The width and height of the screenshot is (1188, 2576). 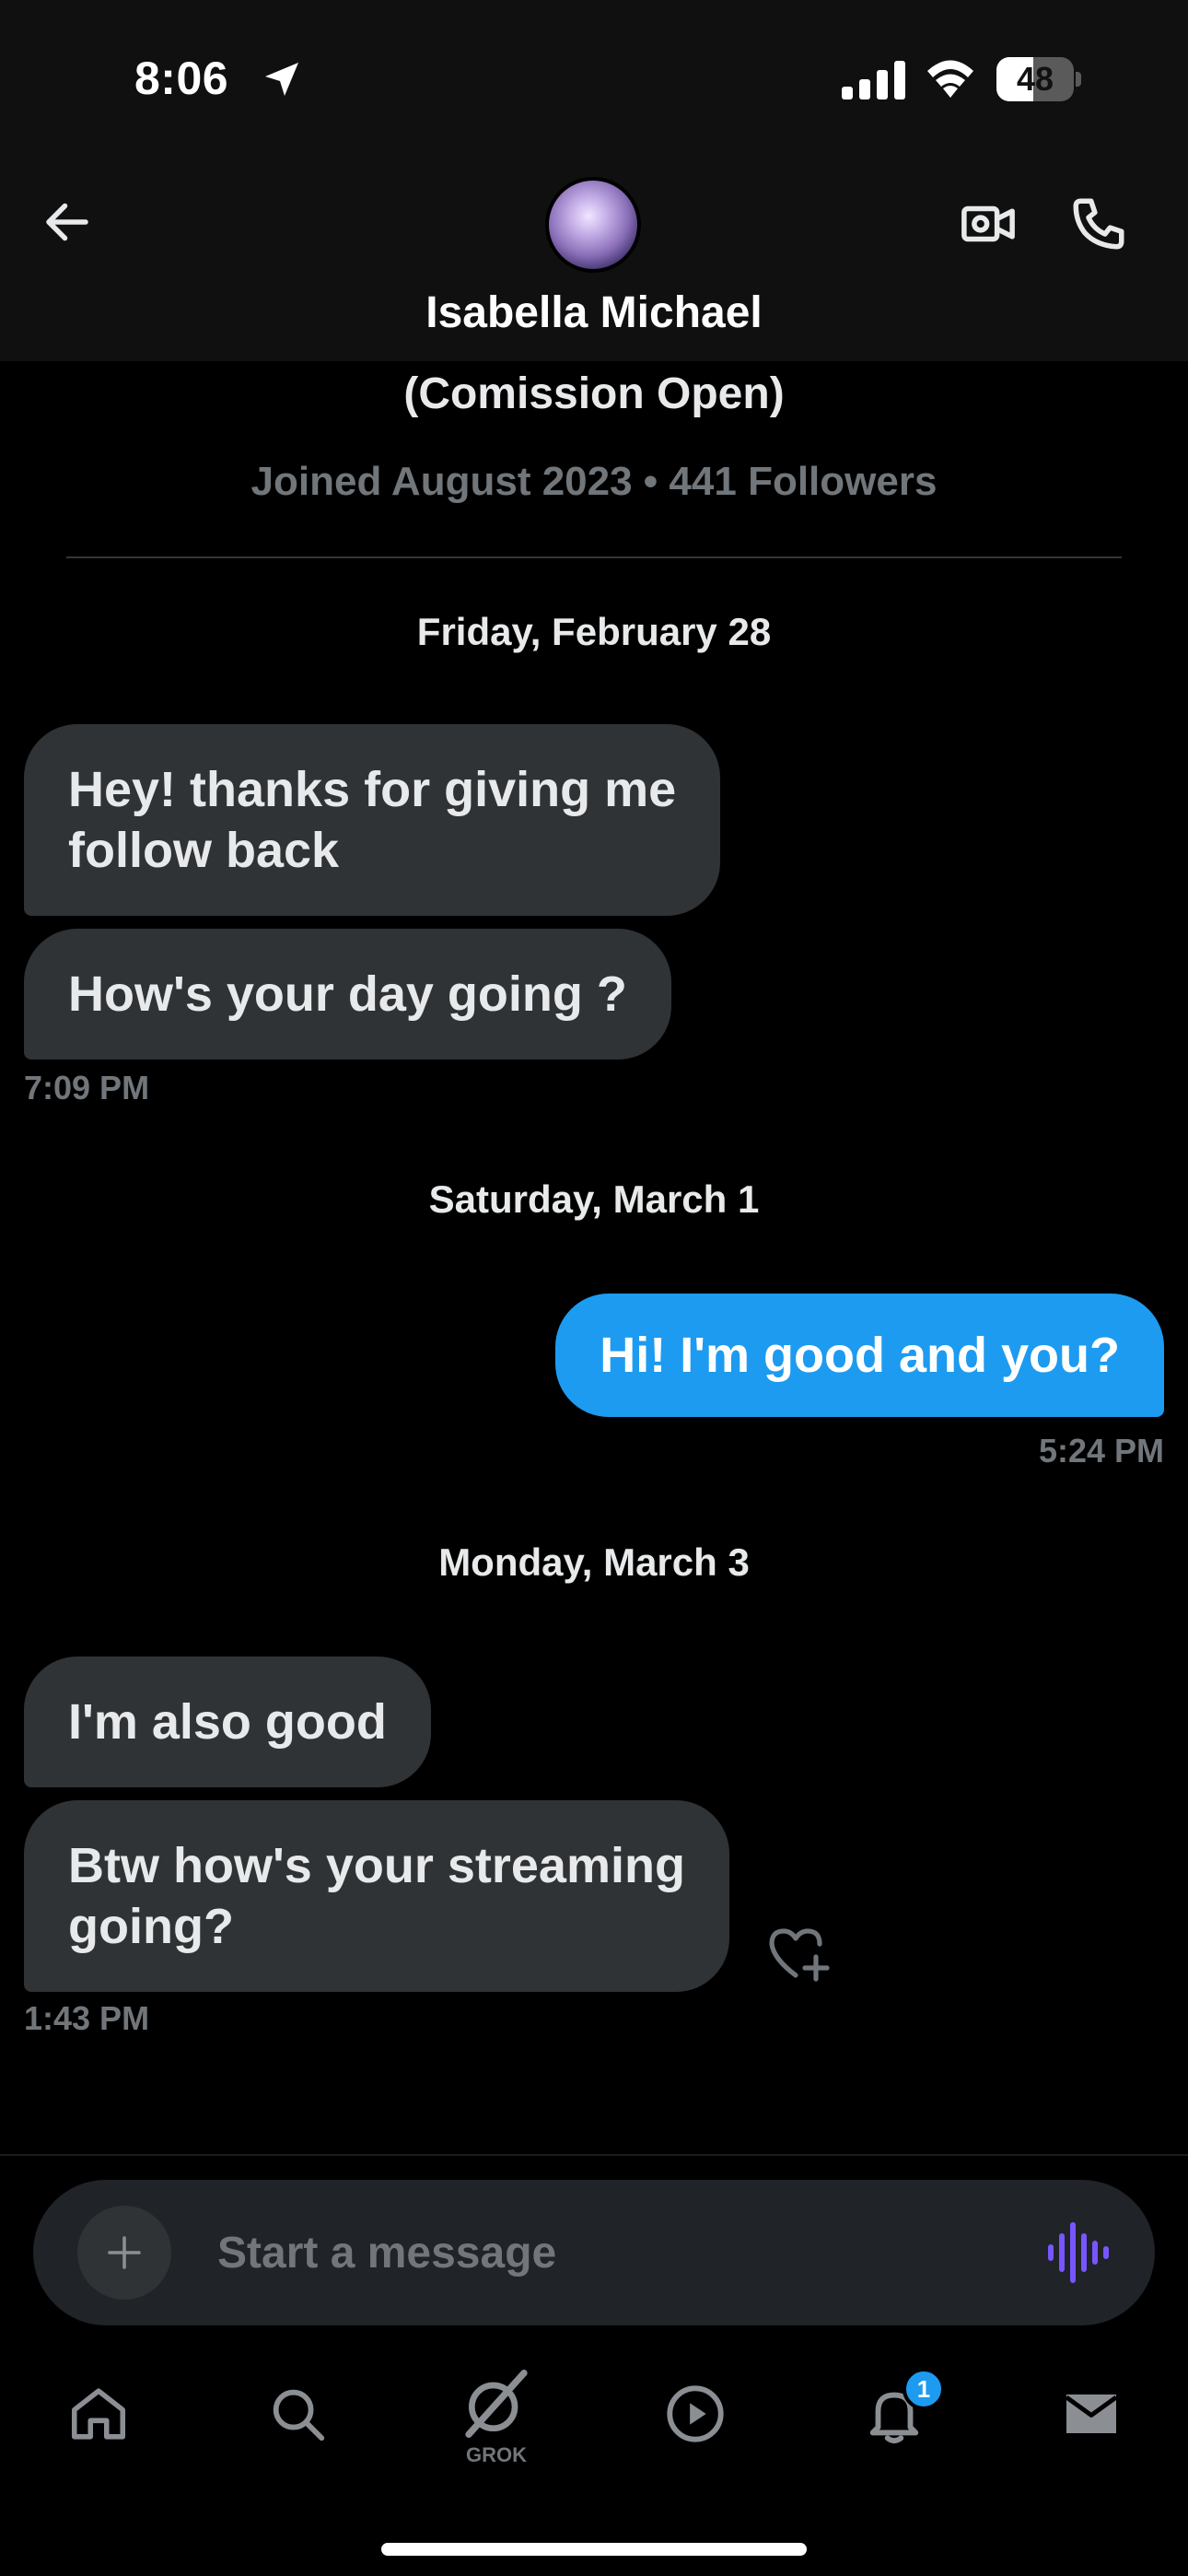 I want to click on home-icon, so click(x=98, y=2414).